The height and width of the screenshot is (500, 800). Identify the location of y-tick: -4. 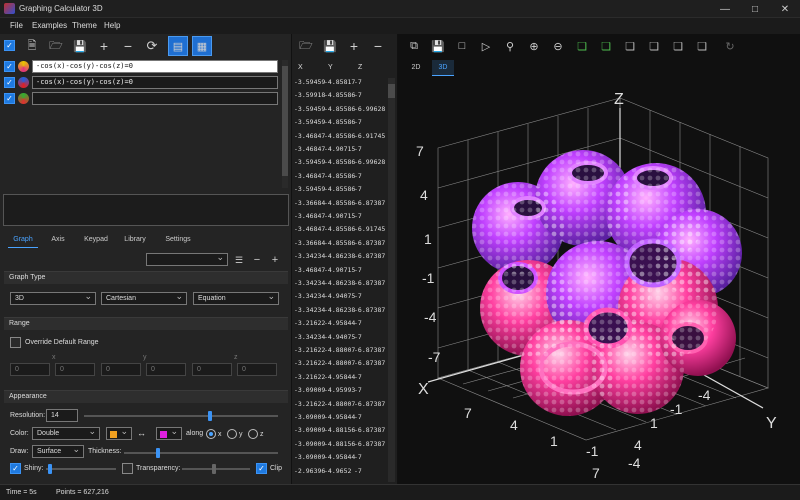
(704, 395).